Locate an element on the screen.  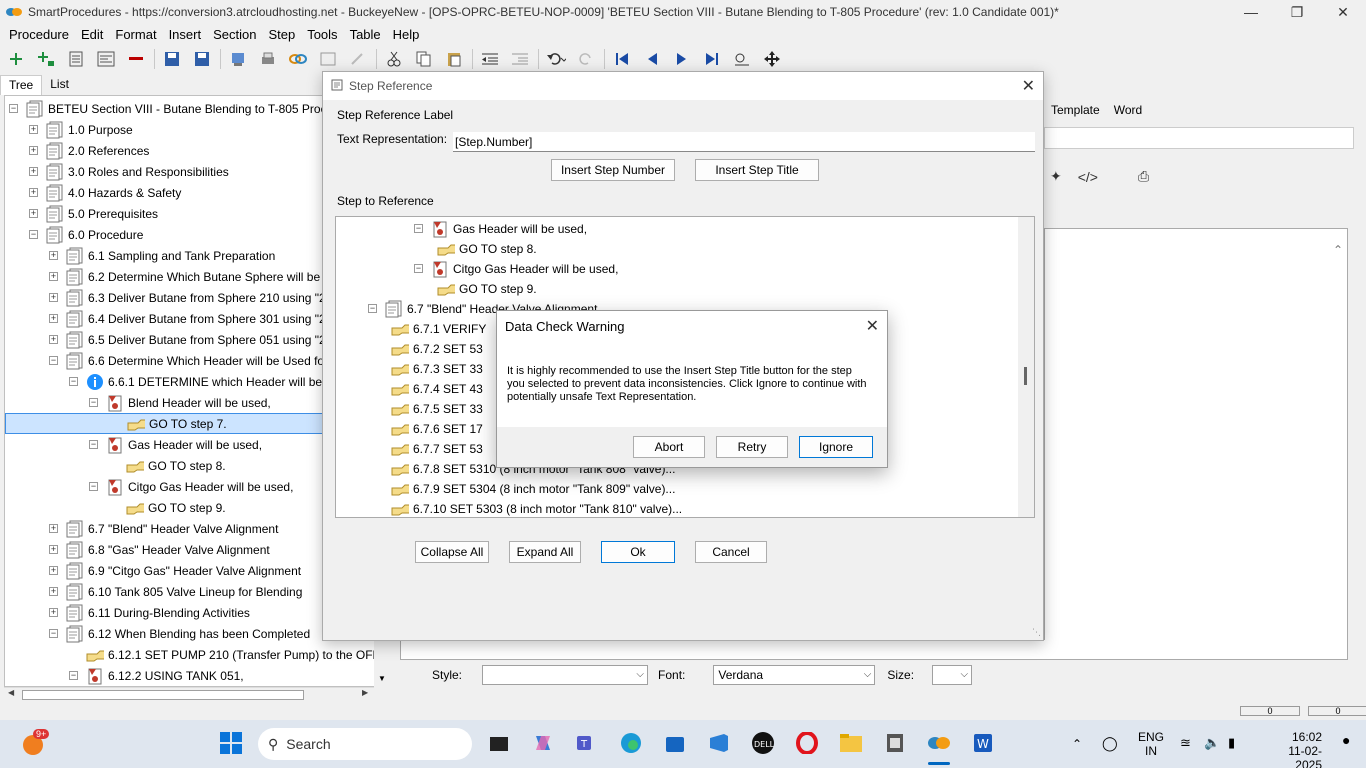
menu-procedure: Procedure is located at coordinates (39, 34).